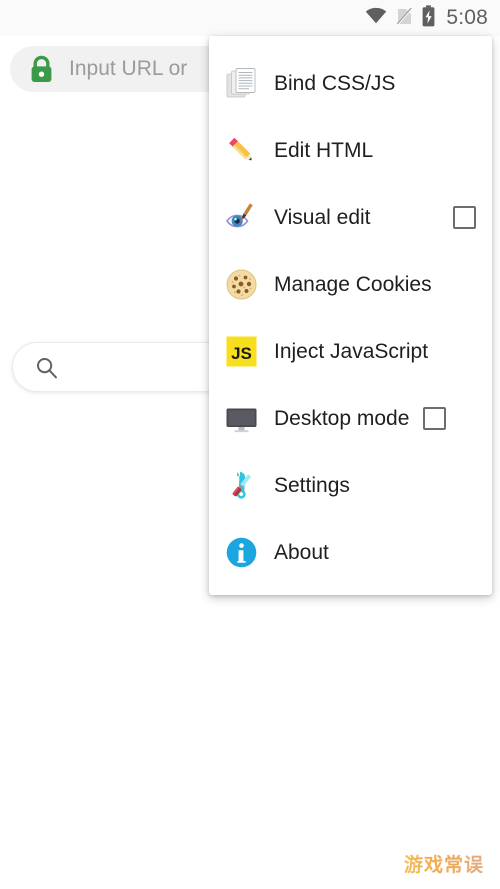 The image size is (500, 889). I want to click on documents-stack-icon, so click(241, 84).